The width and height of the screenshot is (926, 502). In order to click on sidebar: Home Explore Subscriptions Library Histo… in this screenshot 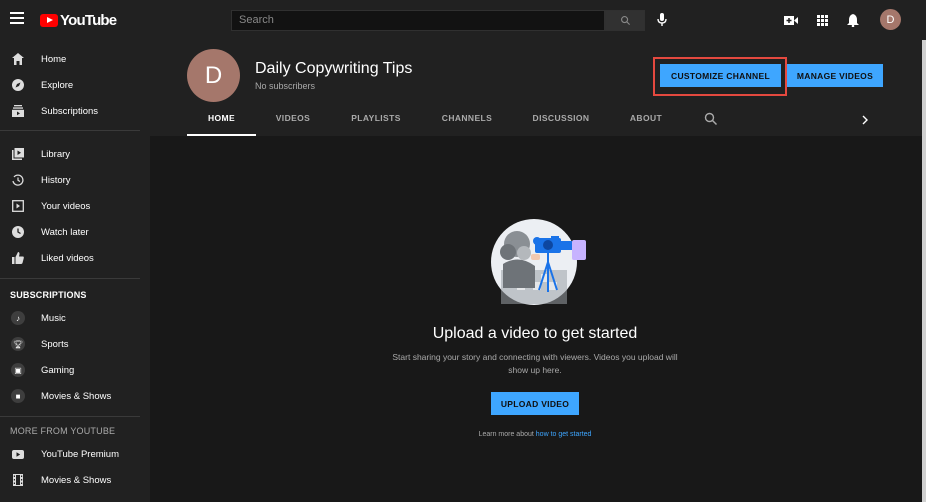, I will do `click(75, 271)`.